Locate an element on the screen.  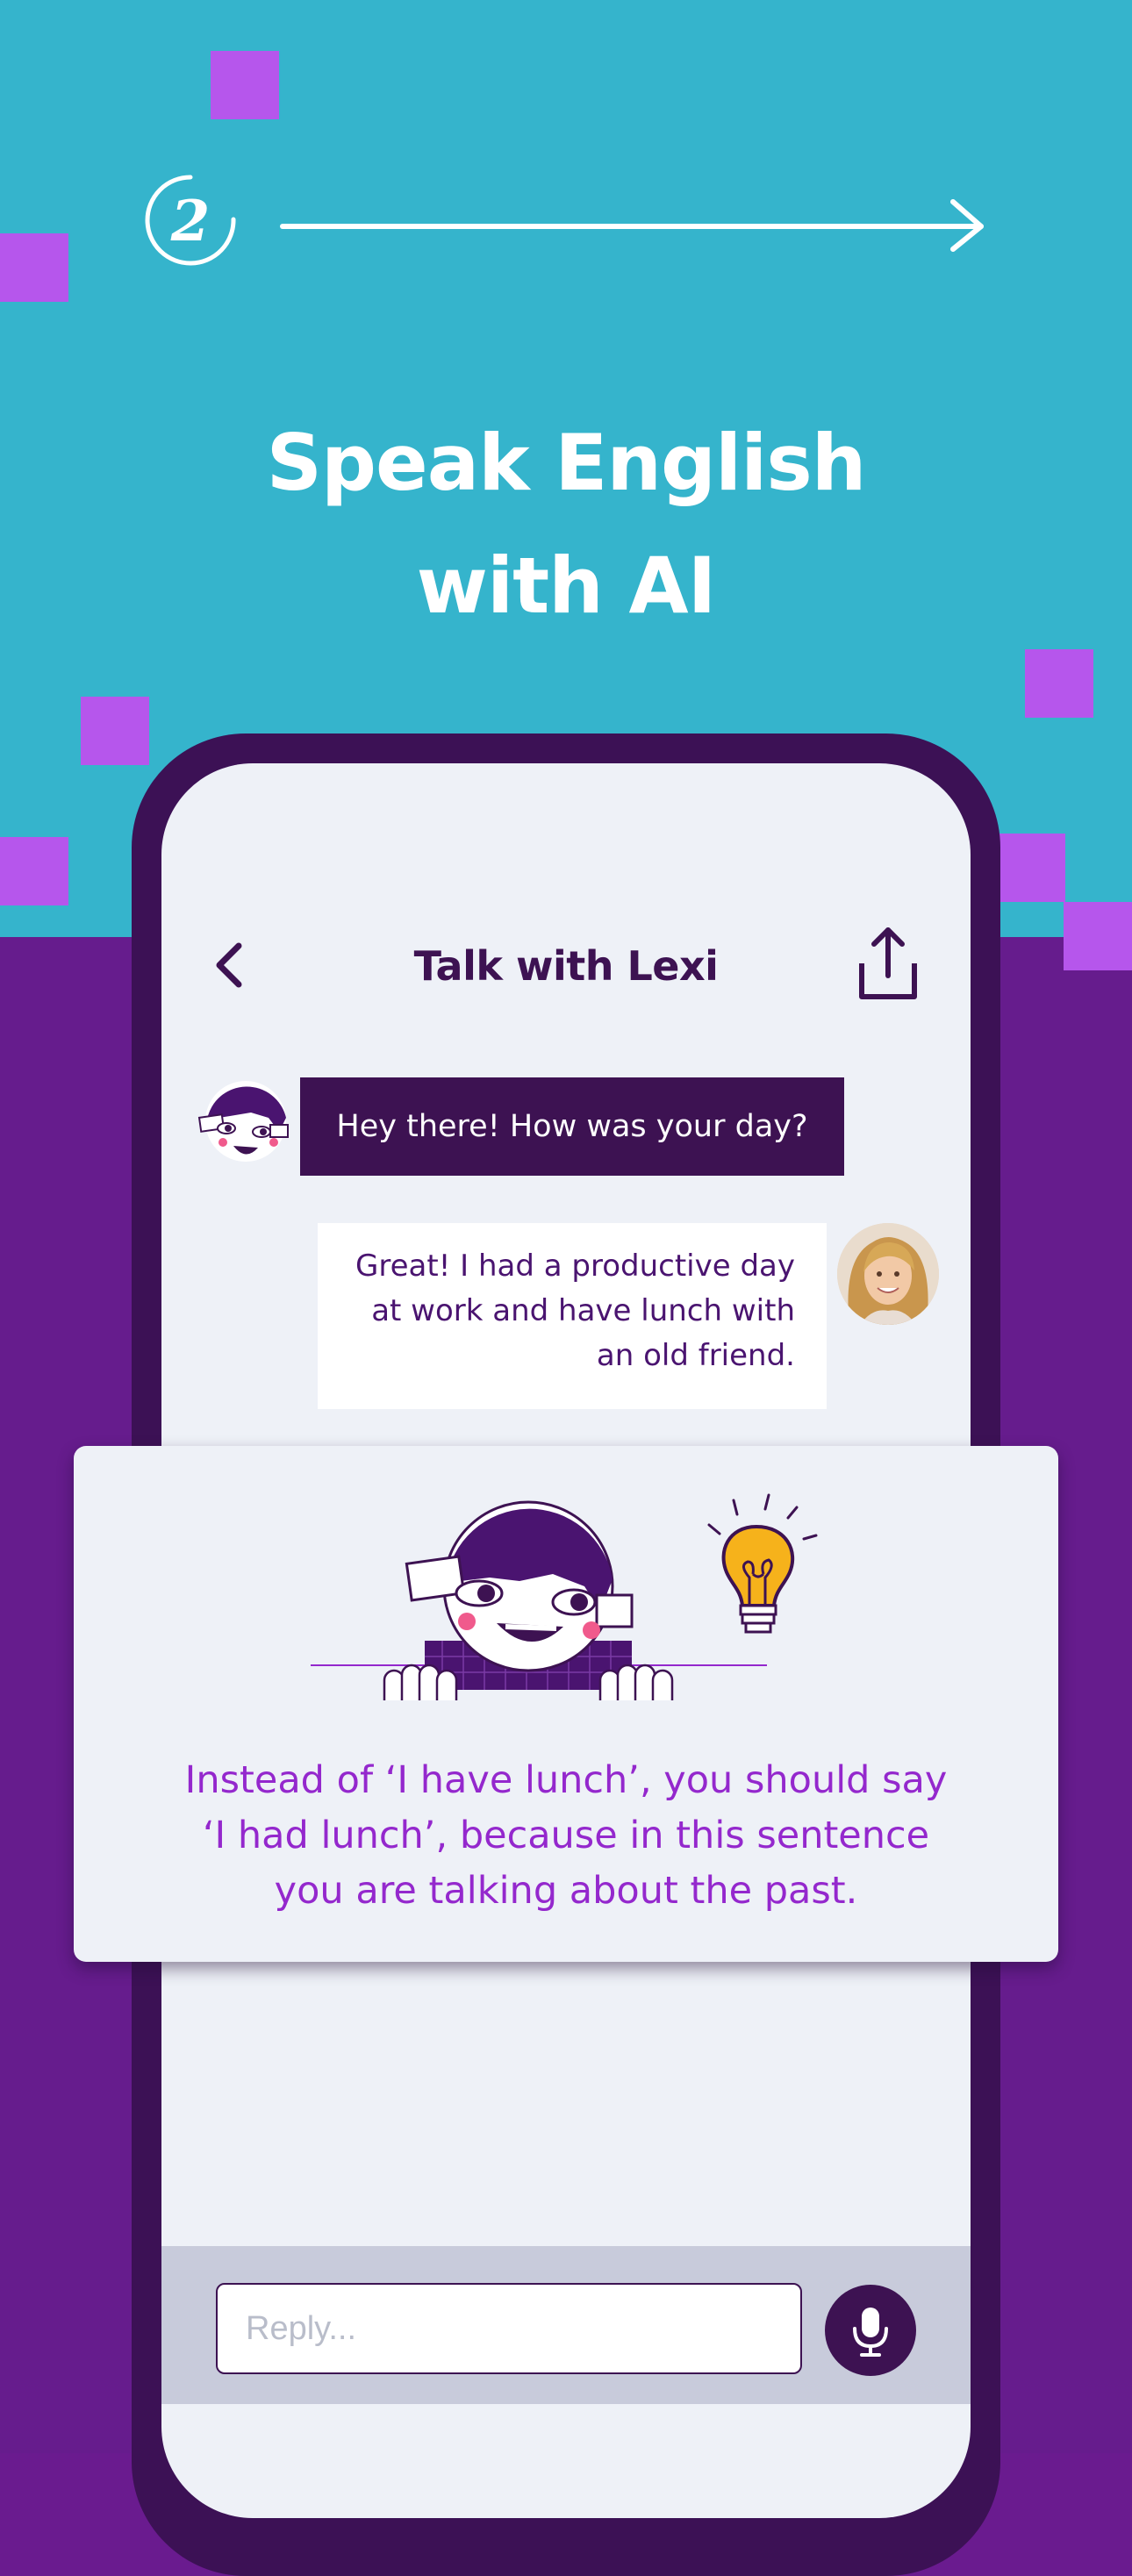
arrow-right-icon is located at coordinates (632, 225).